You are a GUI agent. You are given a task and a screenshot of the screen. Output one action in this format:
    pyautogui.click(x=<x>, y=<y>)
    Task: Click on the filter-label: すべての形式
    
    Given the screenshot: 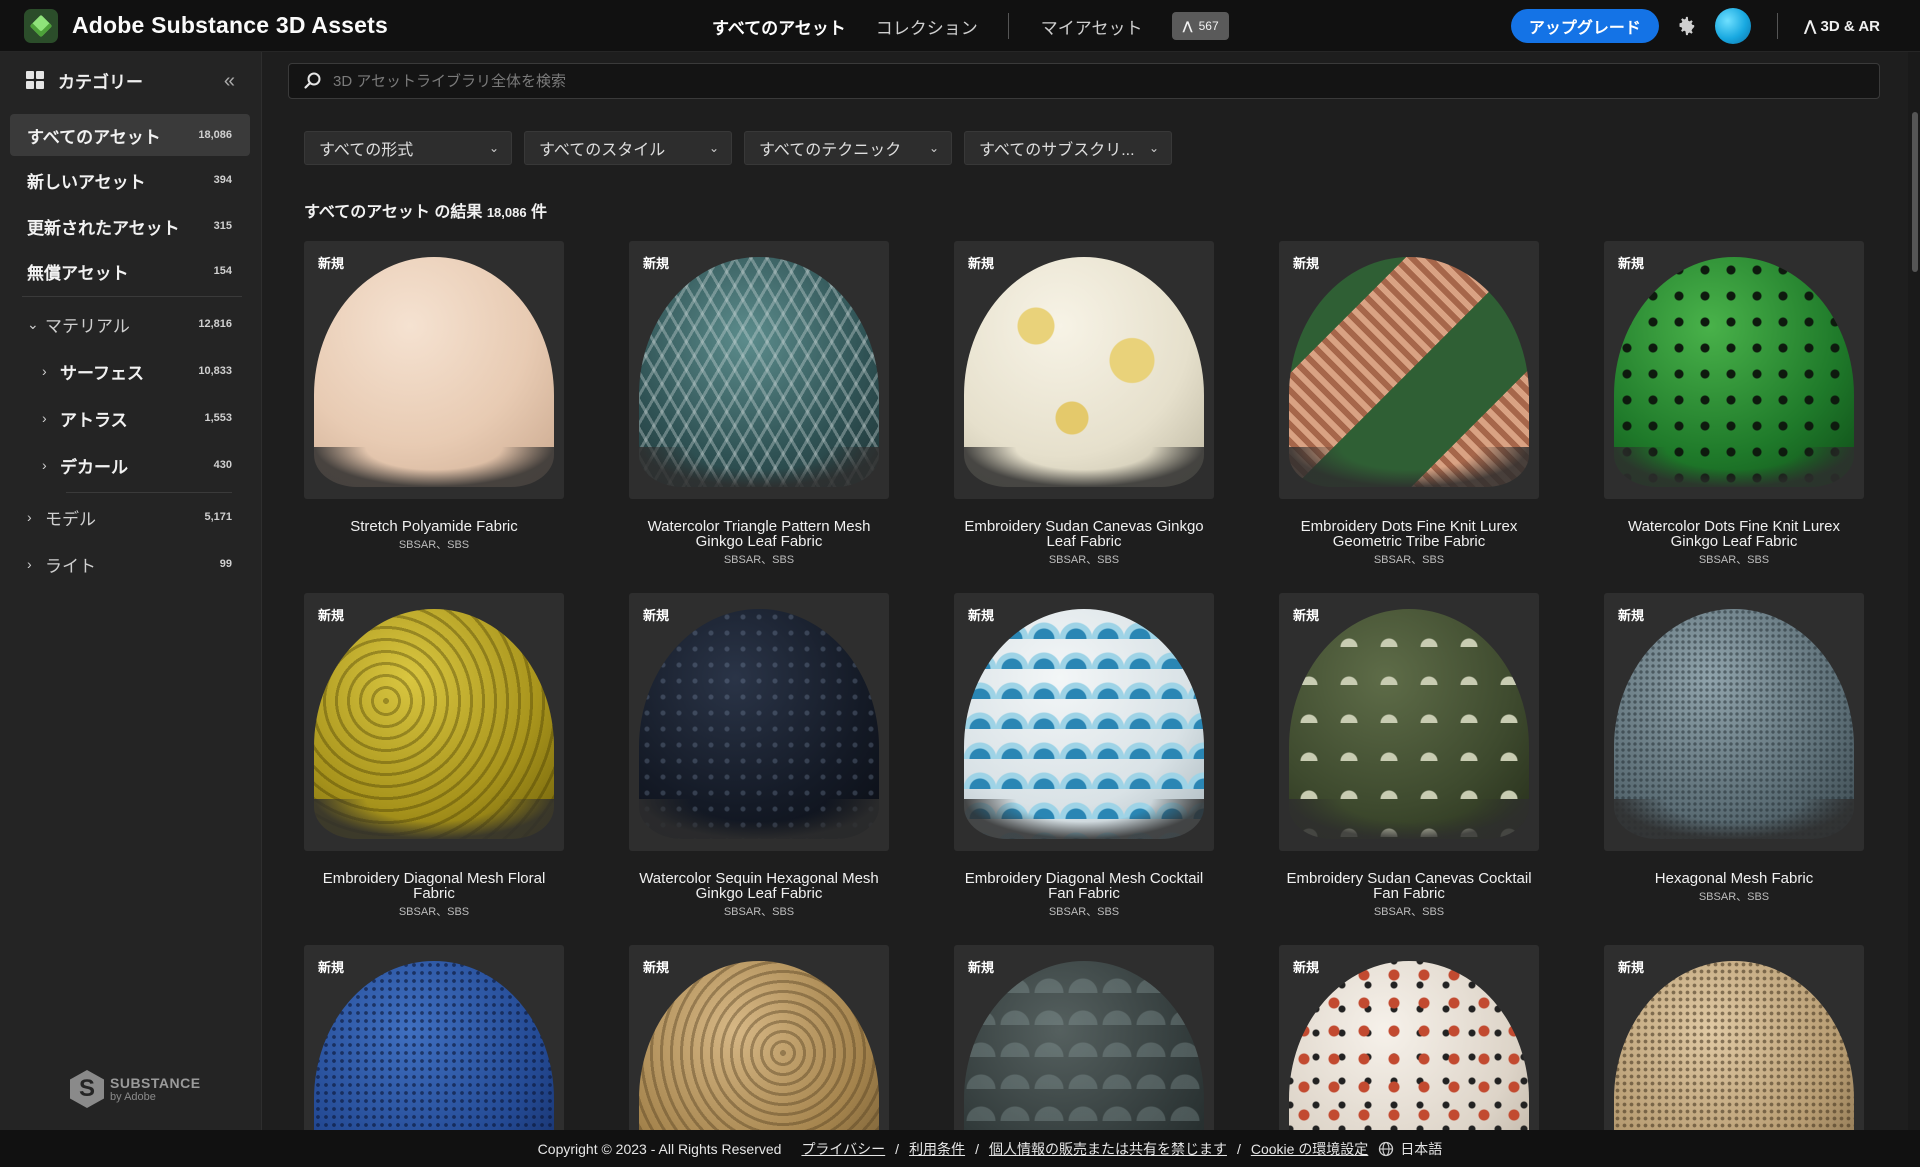 What is the action you would take?
    pyautogui.click(x=366, y=150)
    